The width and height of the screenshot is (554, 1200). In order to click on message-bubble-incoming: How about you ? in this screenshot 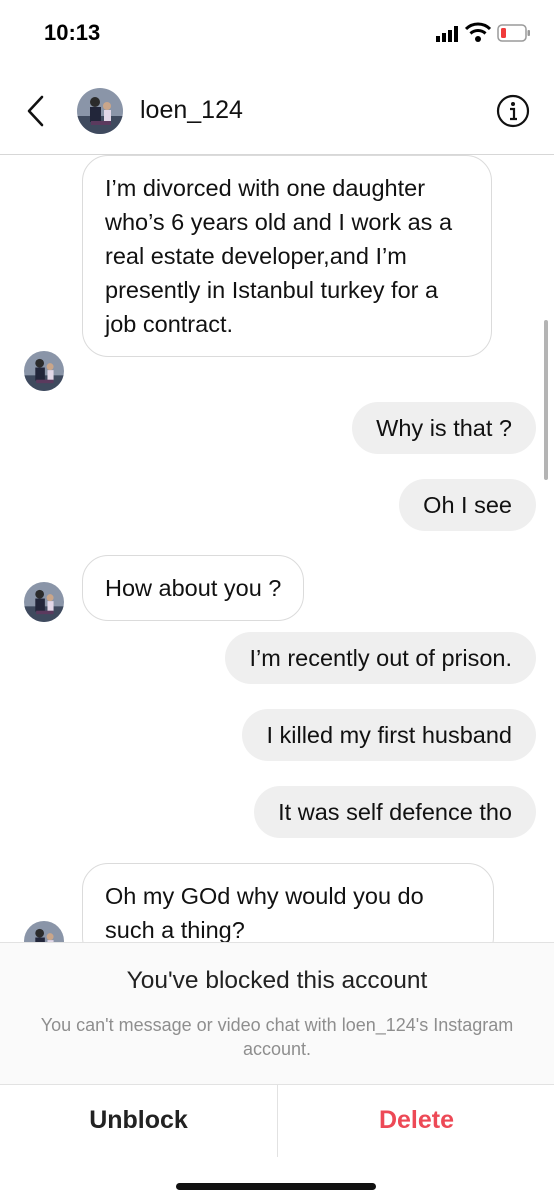, I will do `click(193, 588)`.